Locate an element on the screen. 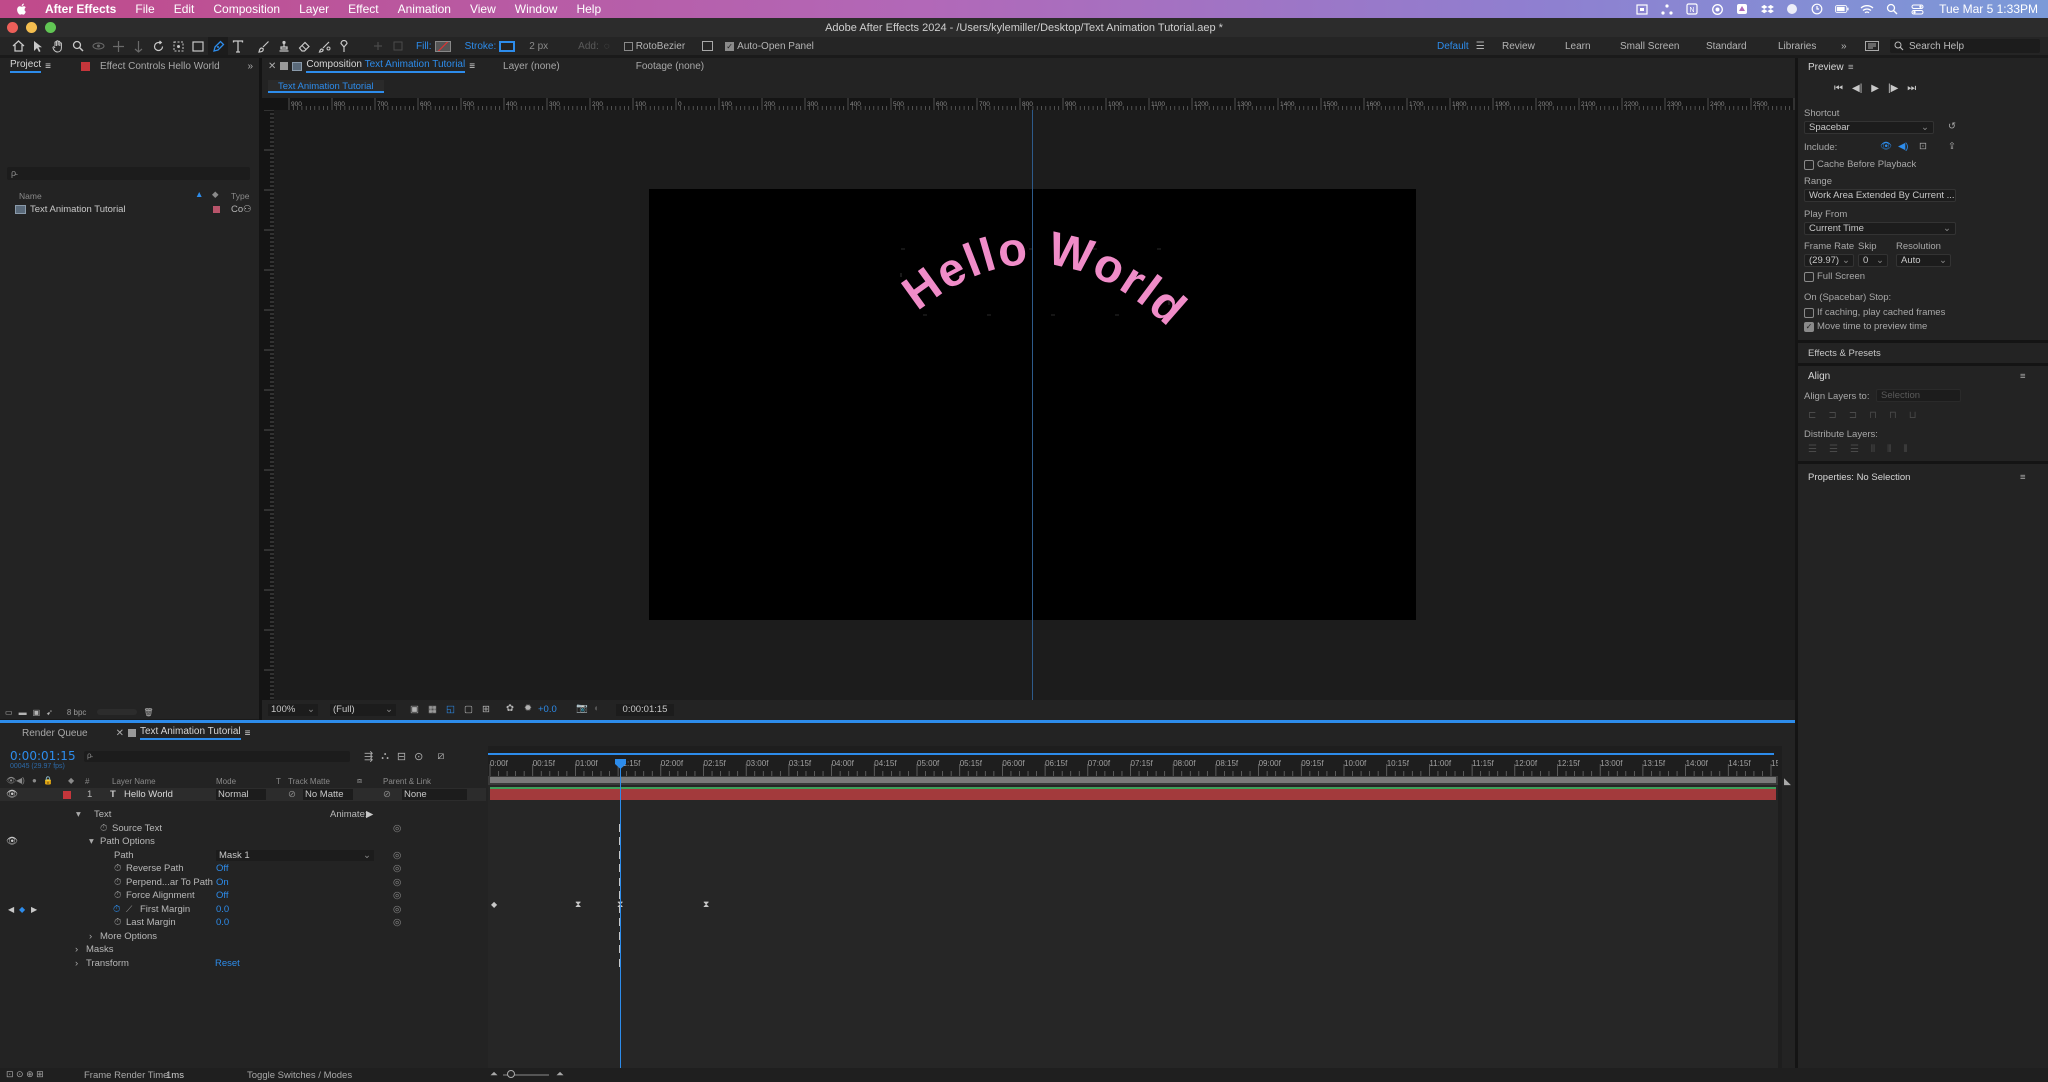 This screenshot has width=2048, height=1082. auto-open-checkbox: ✓ is located at coordinates (730, 46).